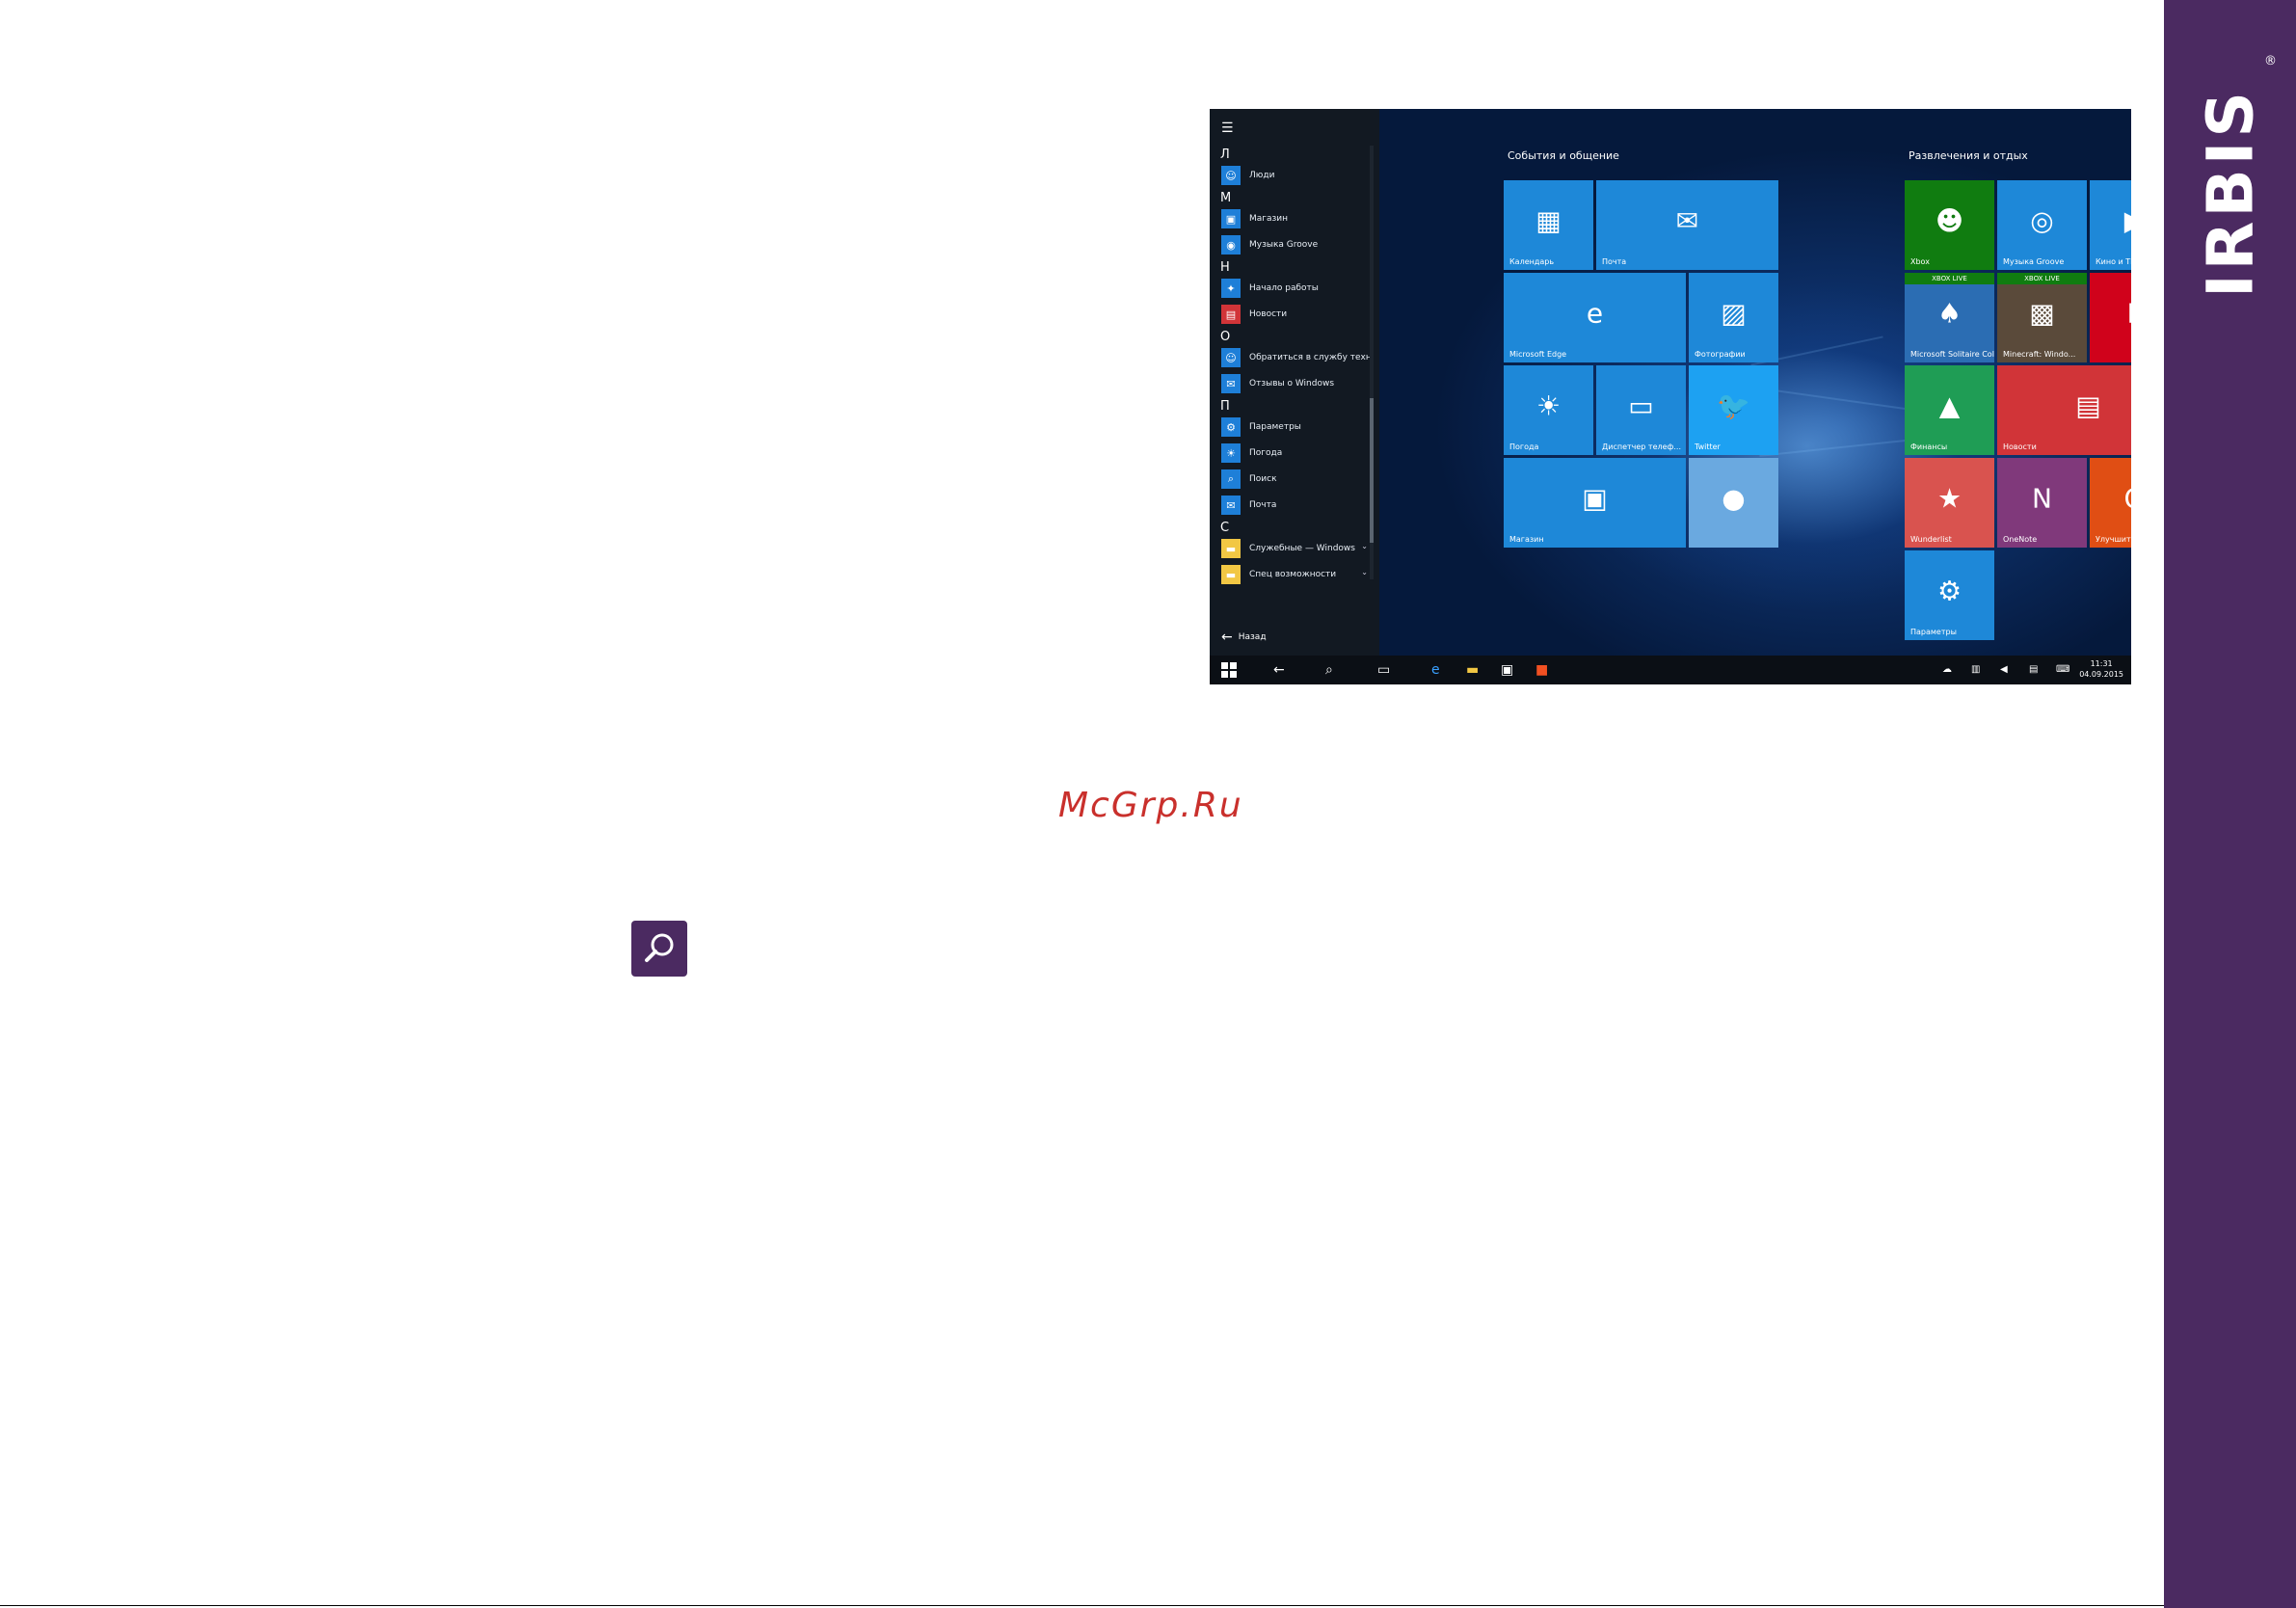 The image size is (2296, 1608). Describe the element at coordinates (1949, 313) in the screenshot. I see `cards-icon: ♠` at that location.